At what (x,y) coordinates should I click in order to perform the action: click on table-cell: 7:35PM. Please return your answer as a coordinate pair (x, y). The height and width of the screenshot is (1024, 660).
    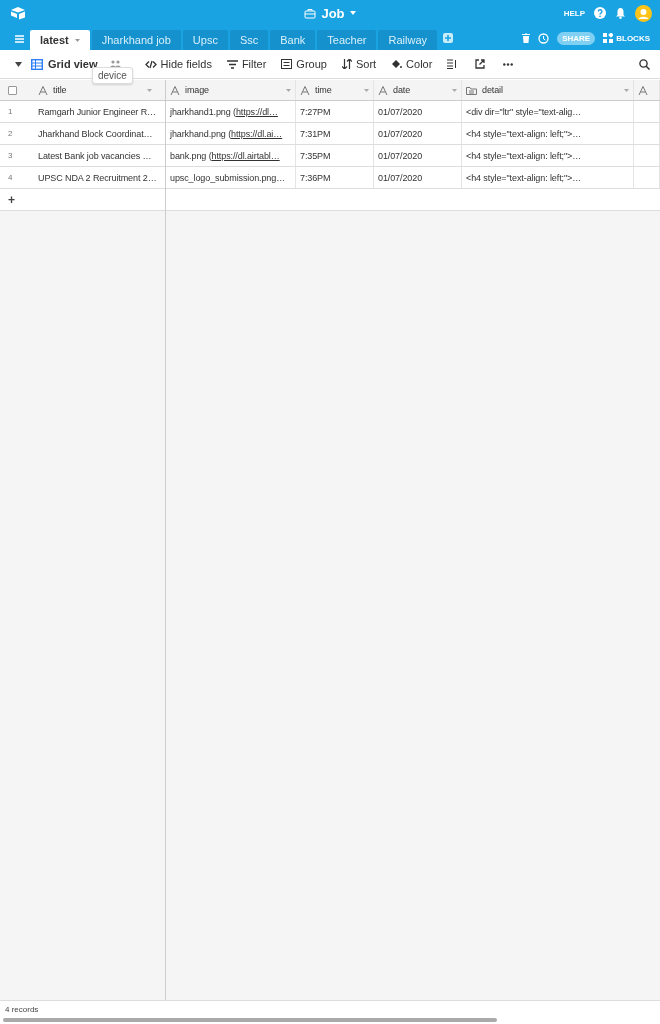
    Looking at the image, I should click on (335, 155).